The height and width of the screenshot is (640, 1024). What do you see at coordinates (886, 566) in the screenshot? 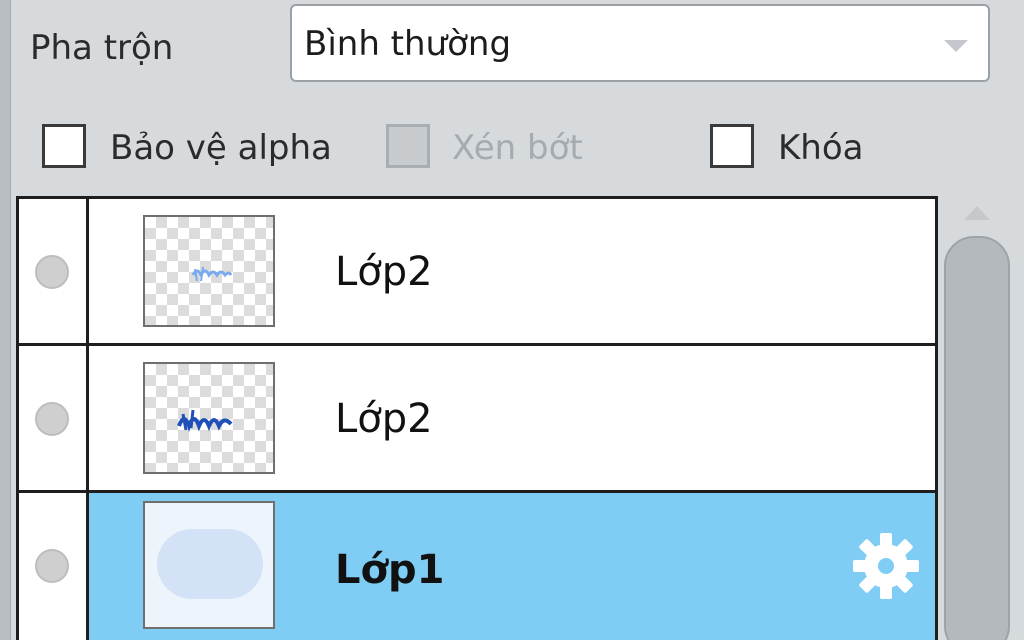
I see `gear-icon` at bounding box center [886, 566].